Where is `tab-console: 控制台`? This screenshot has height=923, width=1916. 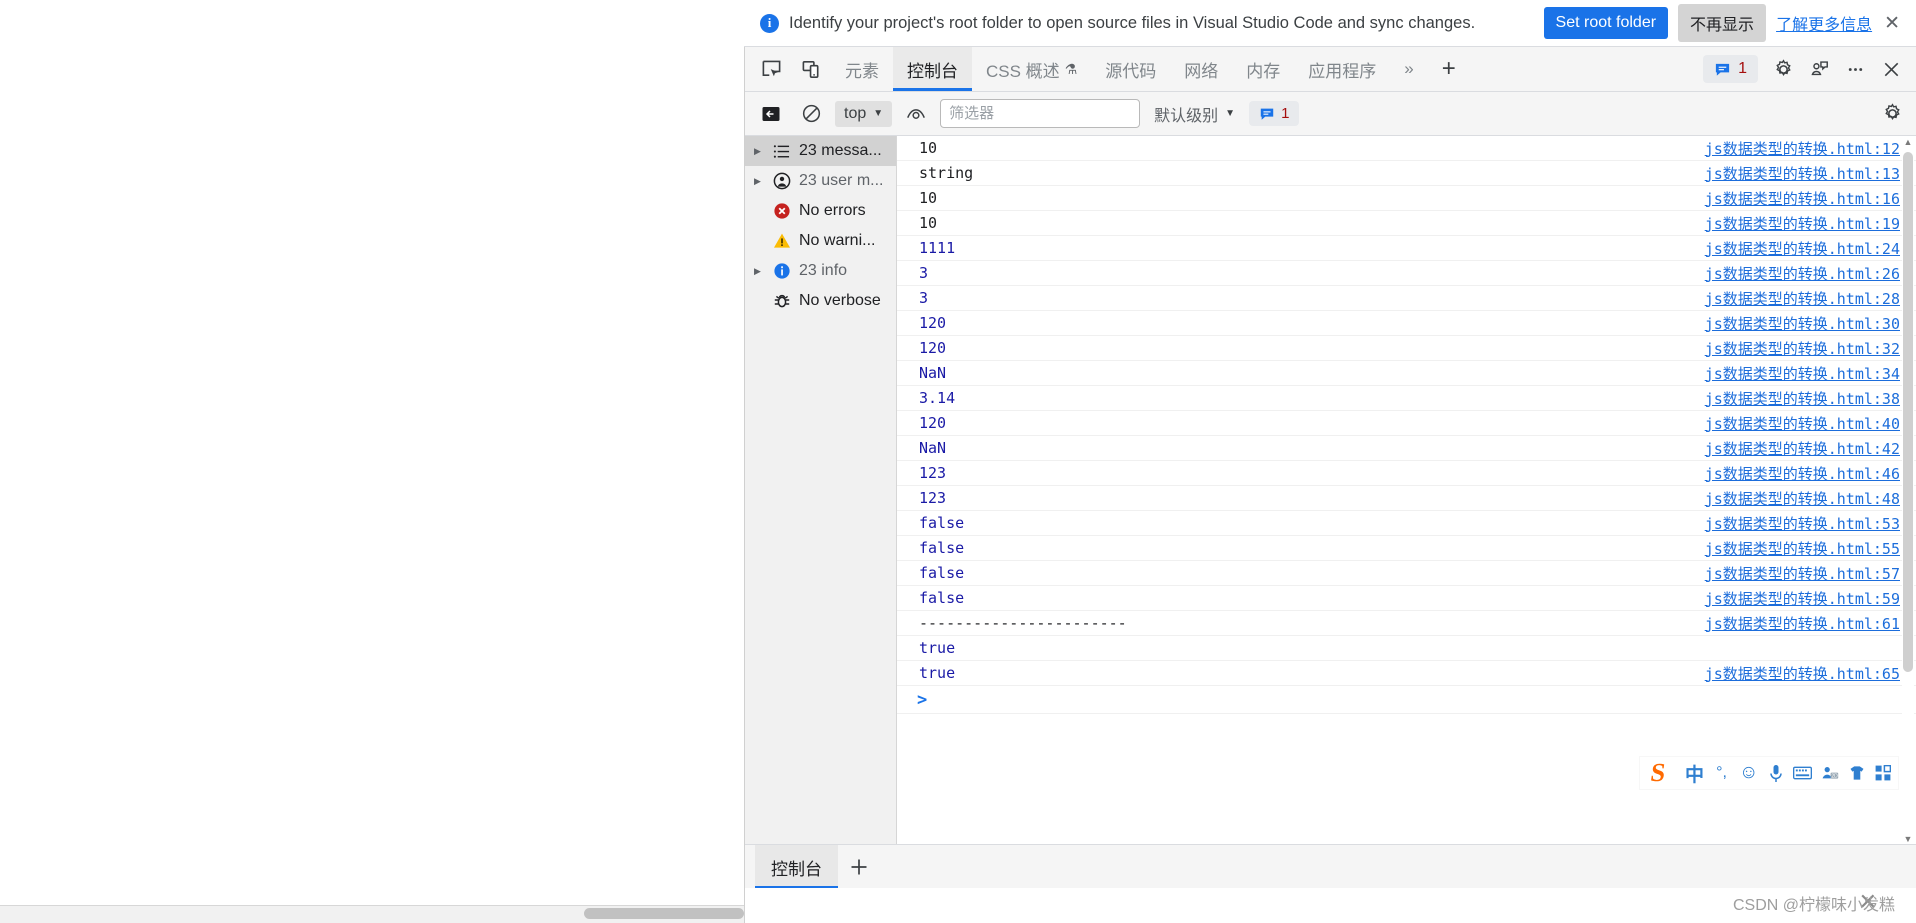
tab-console: 控制台 is located at coordinates (932, 69).